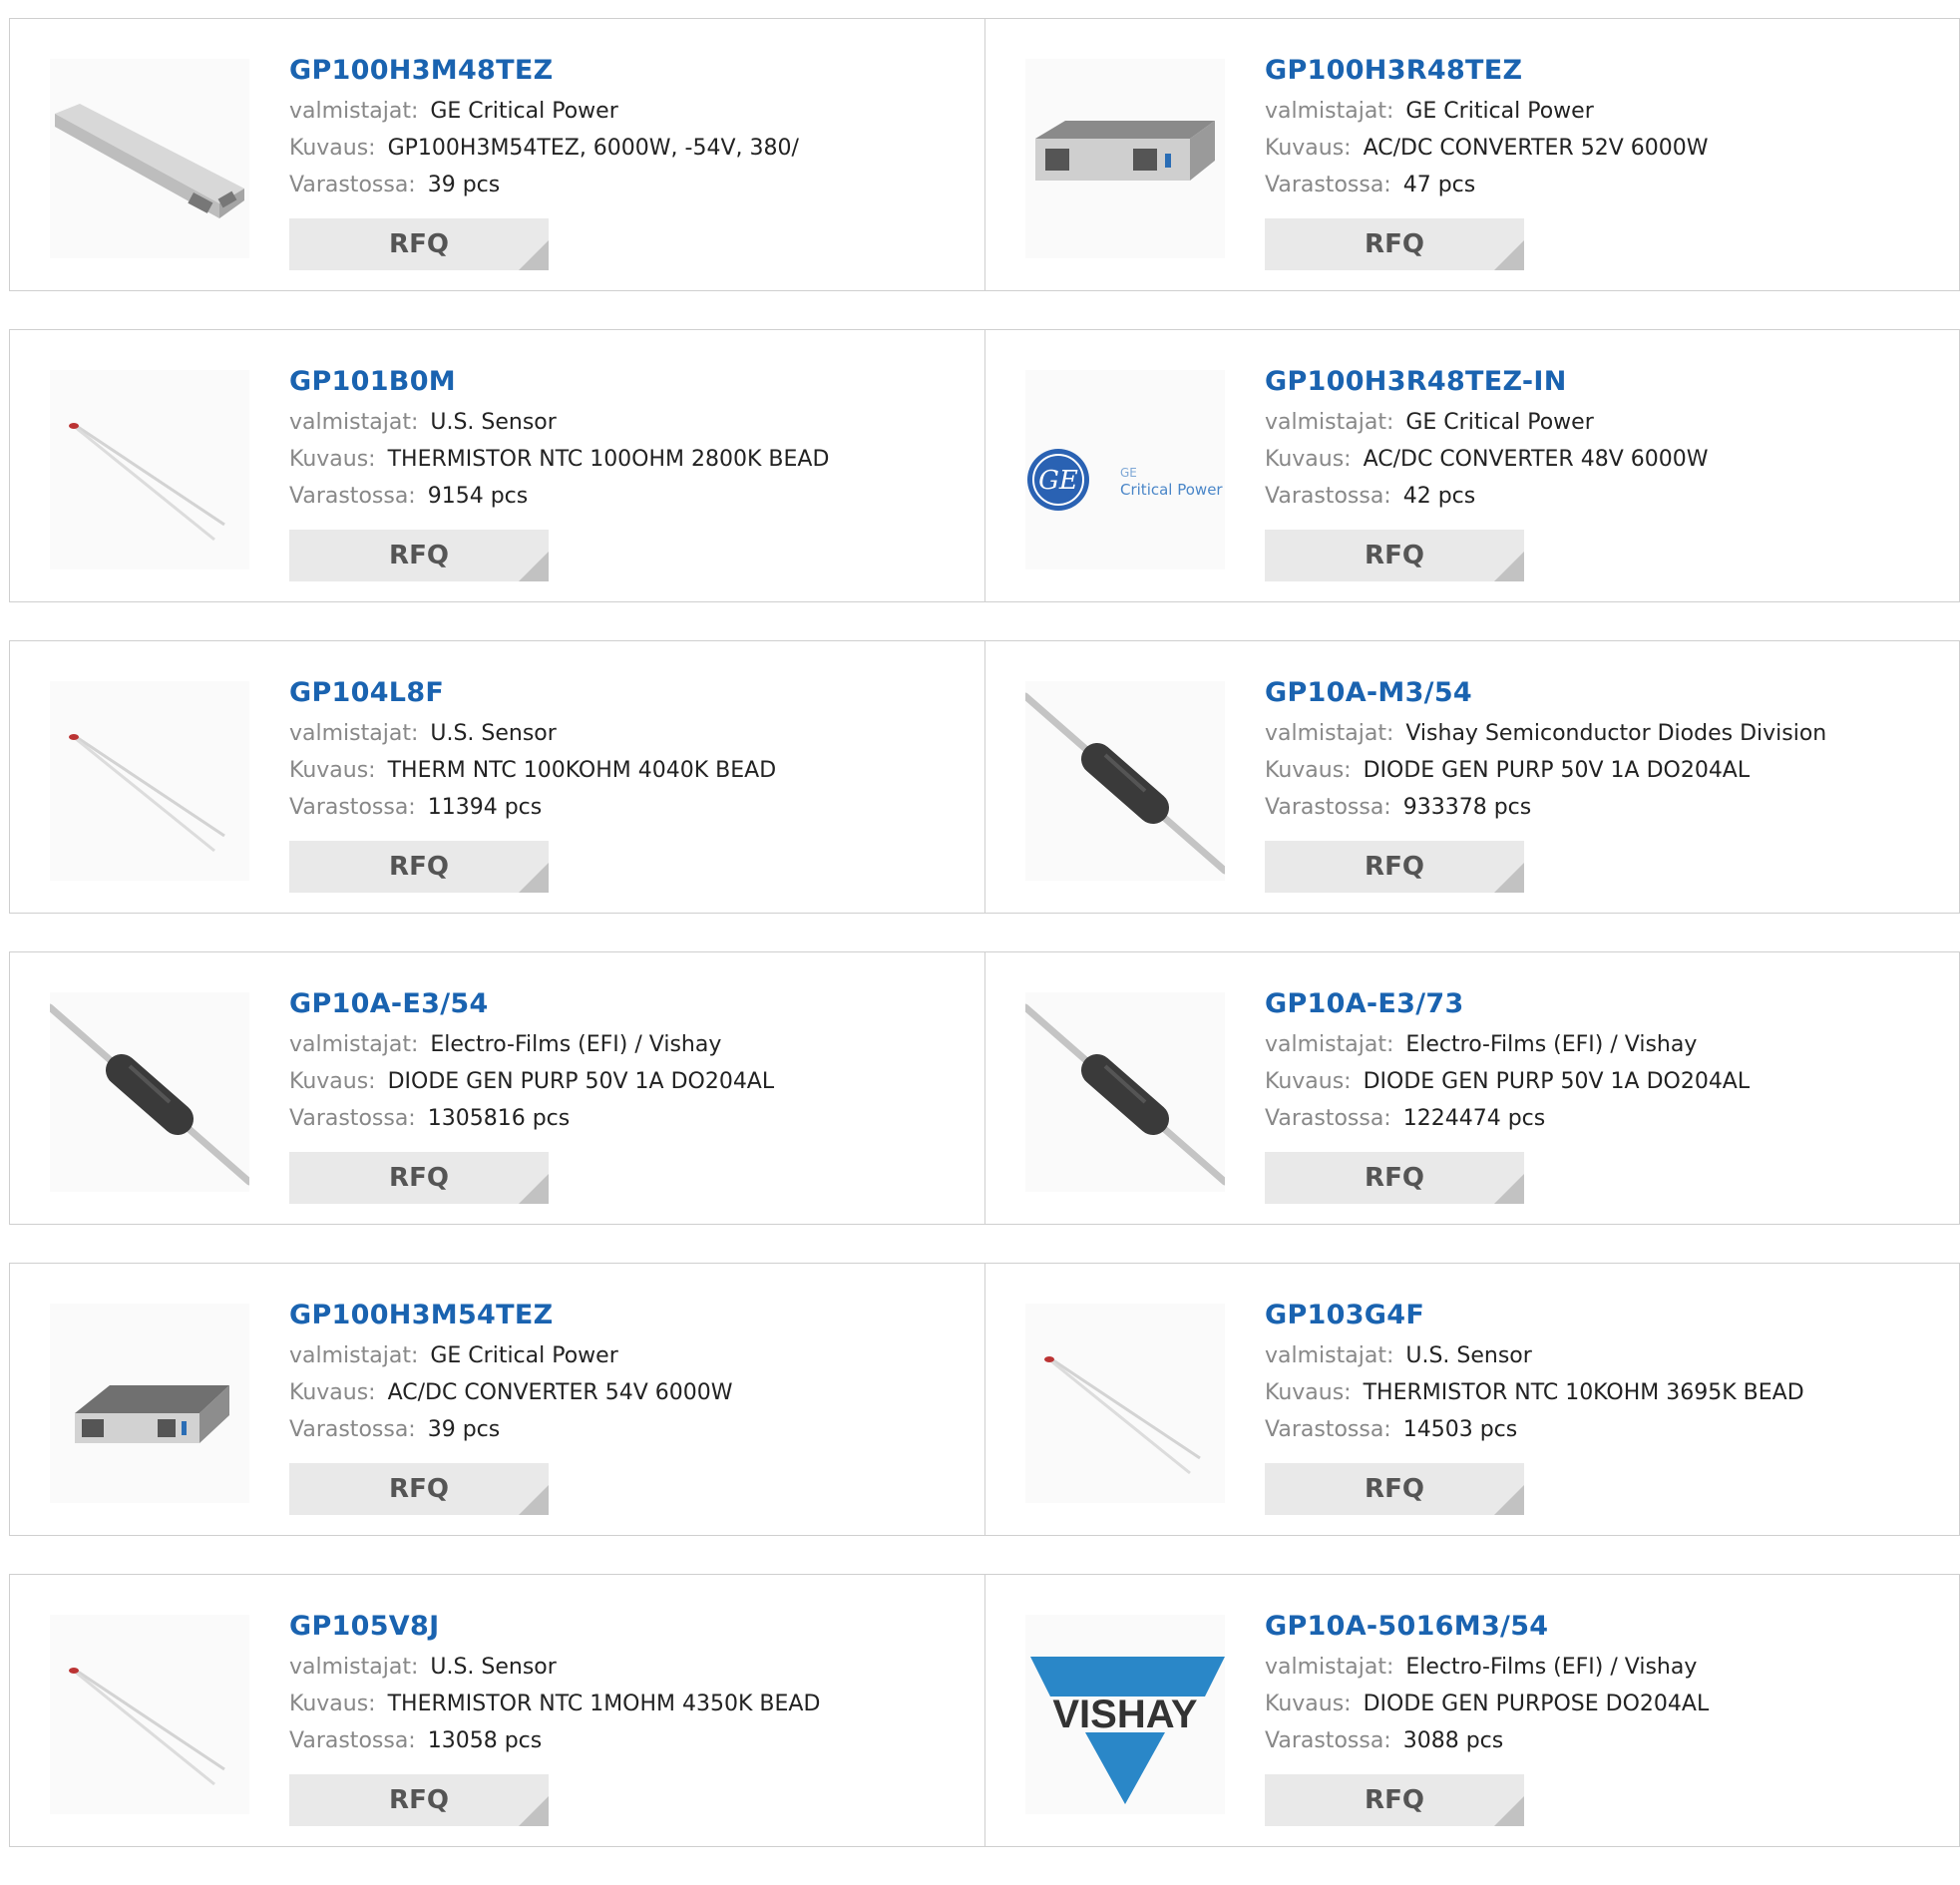 Image resolution: width=1960 pixels, height=1885 pixels. I want to click on stock-value: 9154 pcs, so click(478, 496).